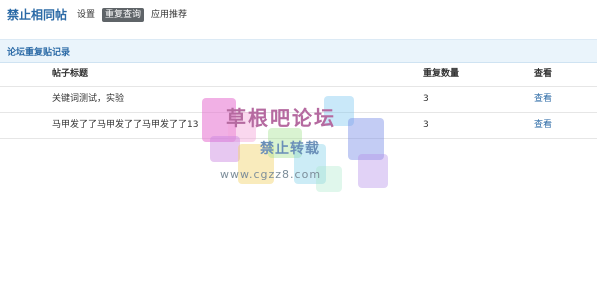 The image size is (600, 287). I want to click on row-title: 关键词测试，实验, so click(88, 99).